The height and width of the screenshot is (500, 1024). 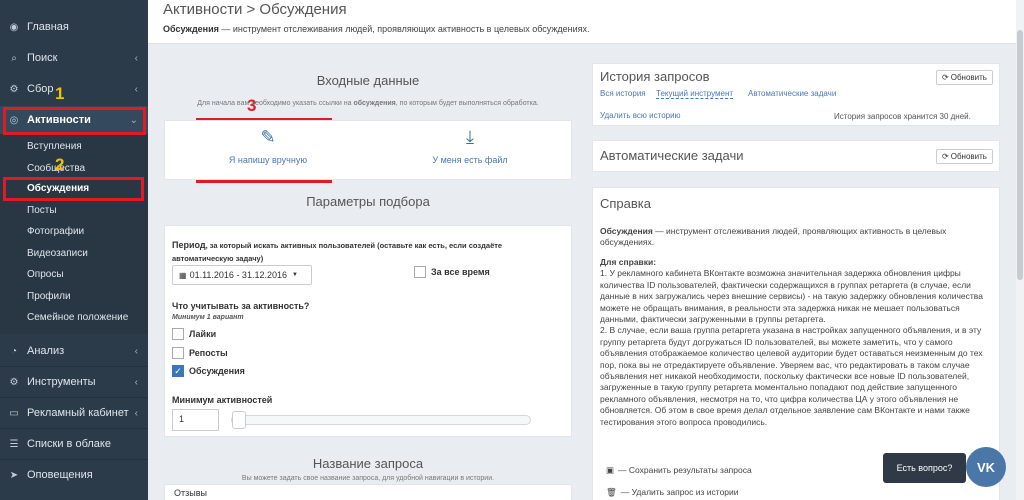 I want to click on tab-auto-tasks: Автоматические задачи, so click(x=792, y=93).